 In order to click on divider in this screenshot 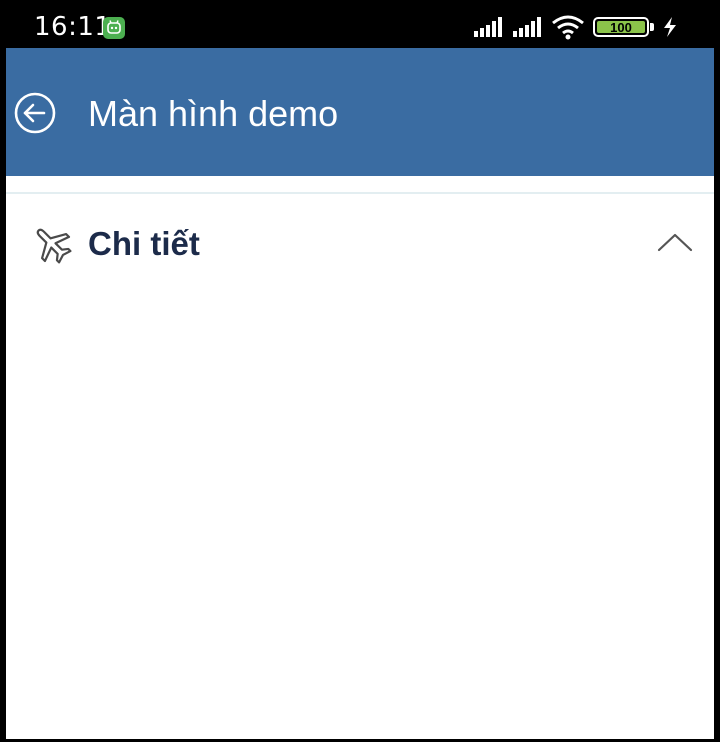, I will do `click(360, 193)`.